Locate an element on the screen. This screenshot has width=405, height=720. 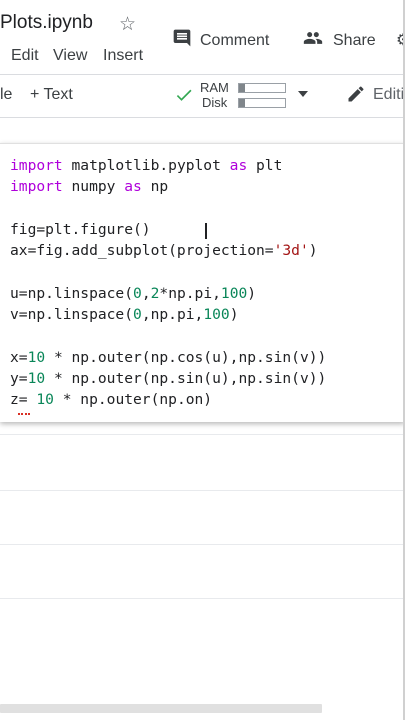
code-line: v=np.linspace(0,np.pi,100) is located at coordinates (124, 314).